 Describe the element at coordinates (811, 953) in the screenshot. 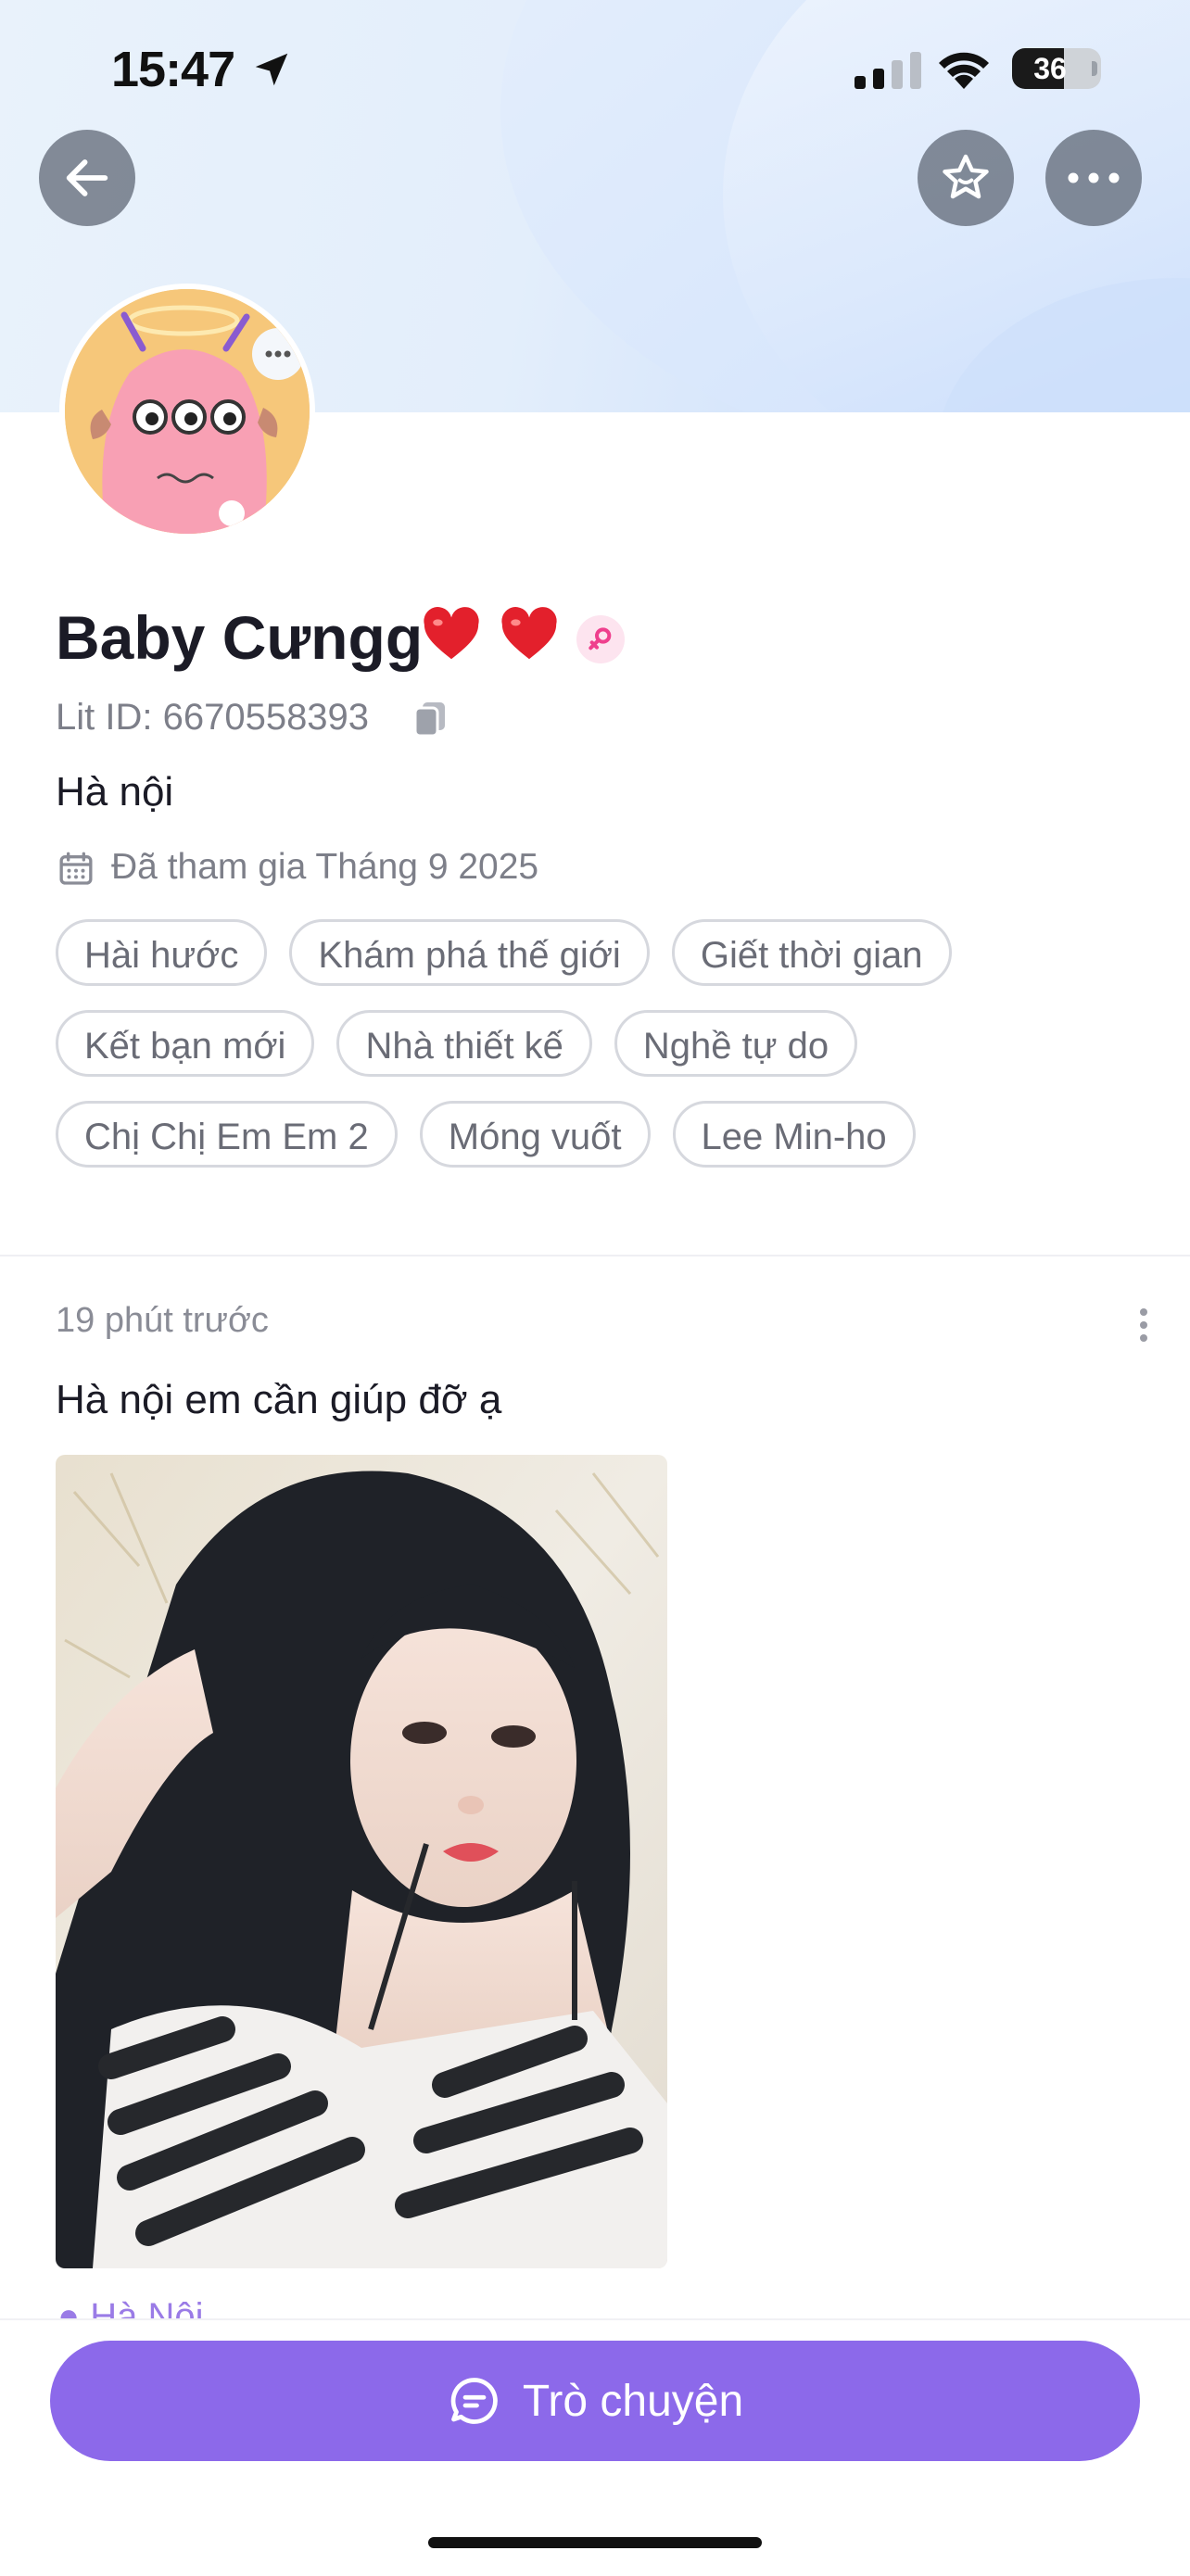

I see `interest-tag: Giết thời gian` at that location.